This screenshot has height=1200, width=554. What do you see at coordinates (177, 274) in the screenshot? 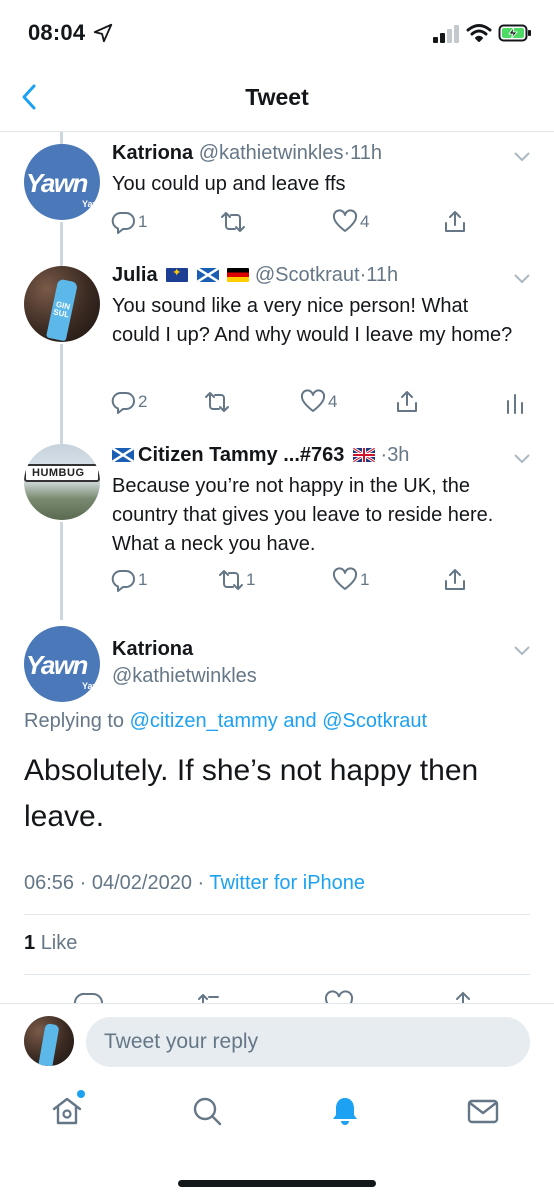
I see `eu-flag-icon` at bounding box center [177, 274].